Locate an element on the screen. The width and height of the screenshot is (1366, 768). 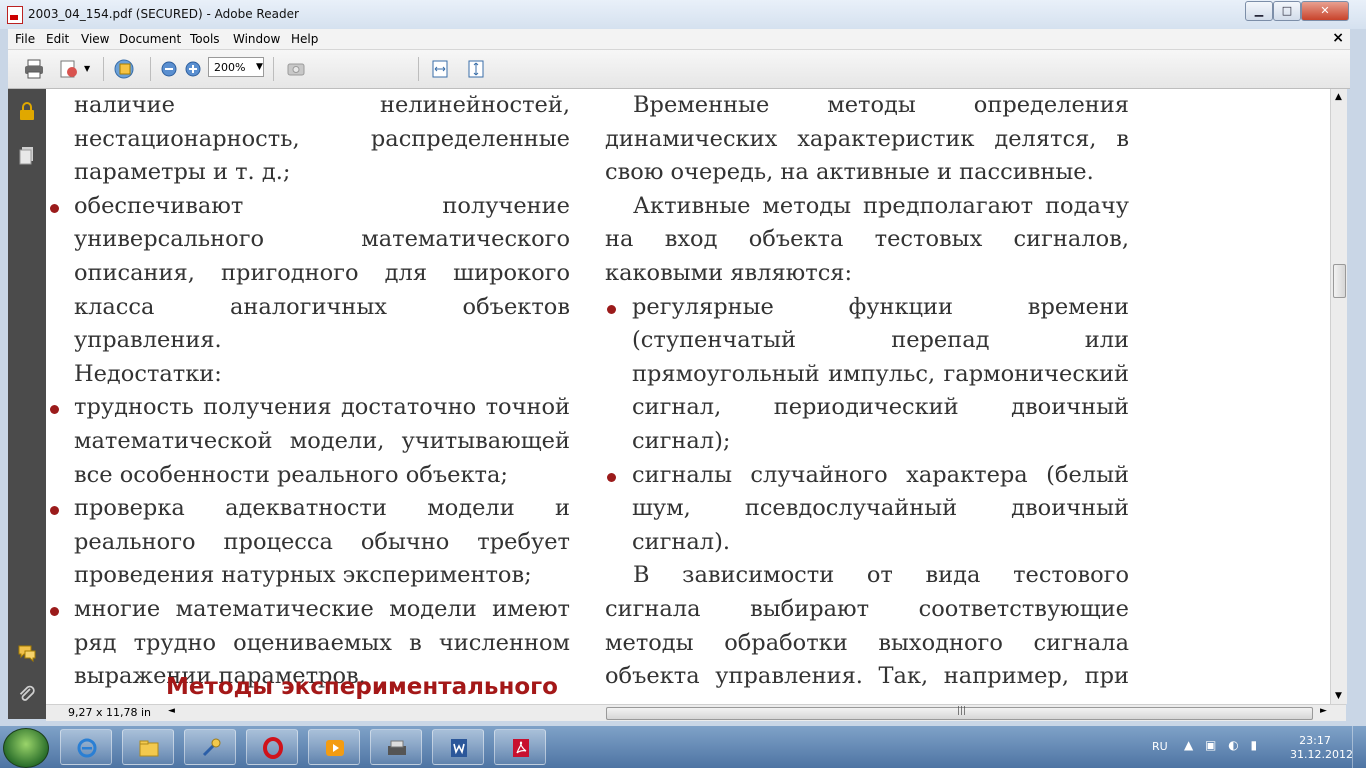
show-desktop-button is located at coordinates (1359, 747).